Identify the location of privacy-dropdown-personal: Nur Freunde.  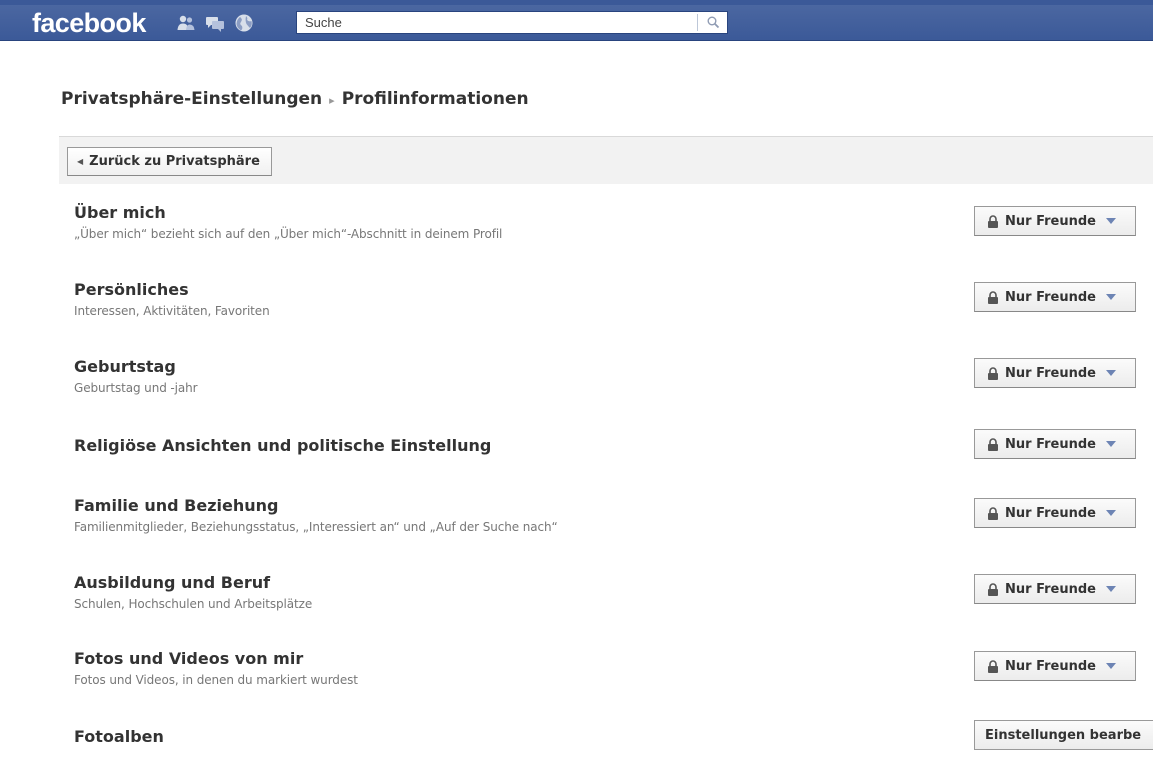
(1055, 297).